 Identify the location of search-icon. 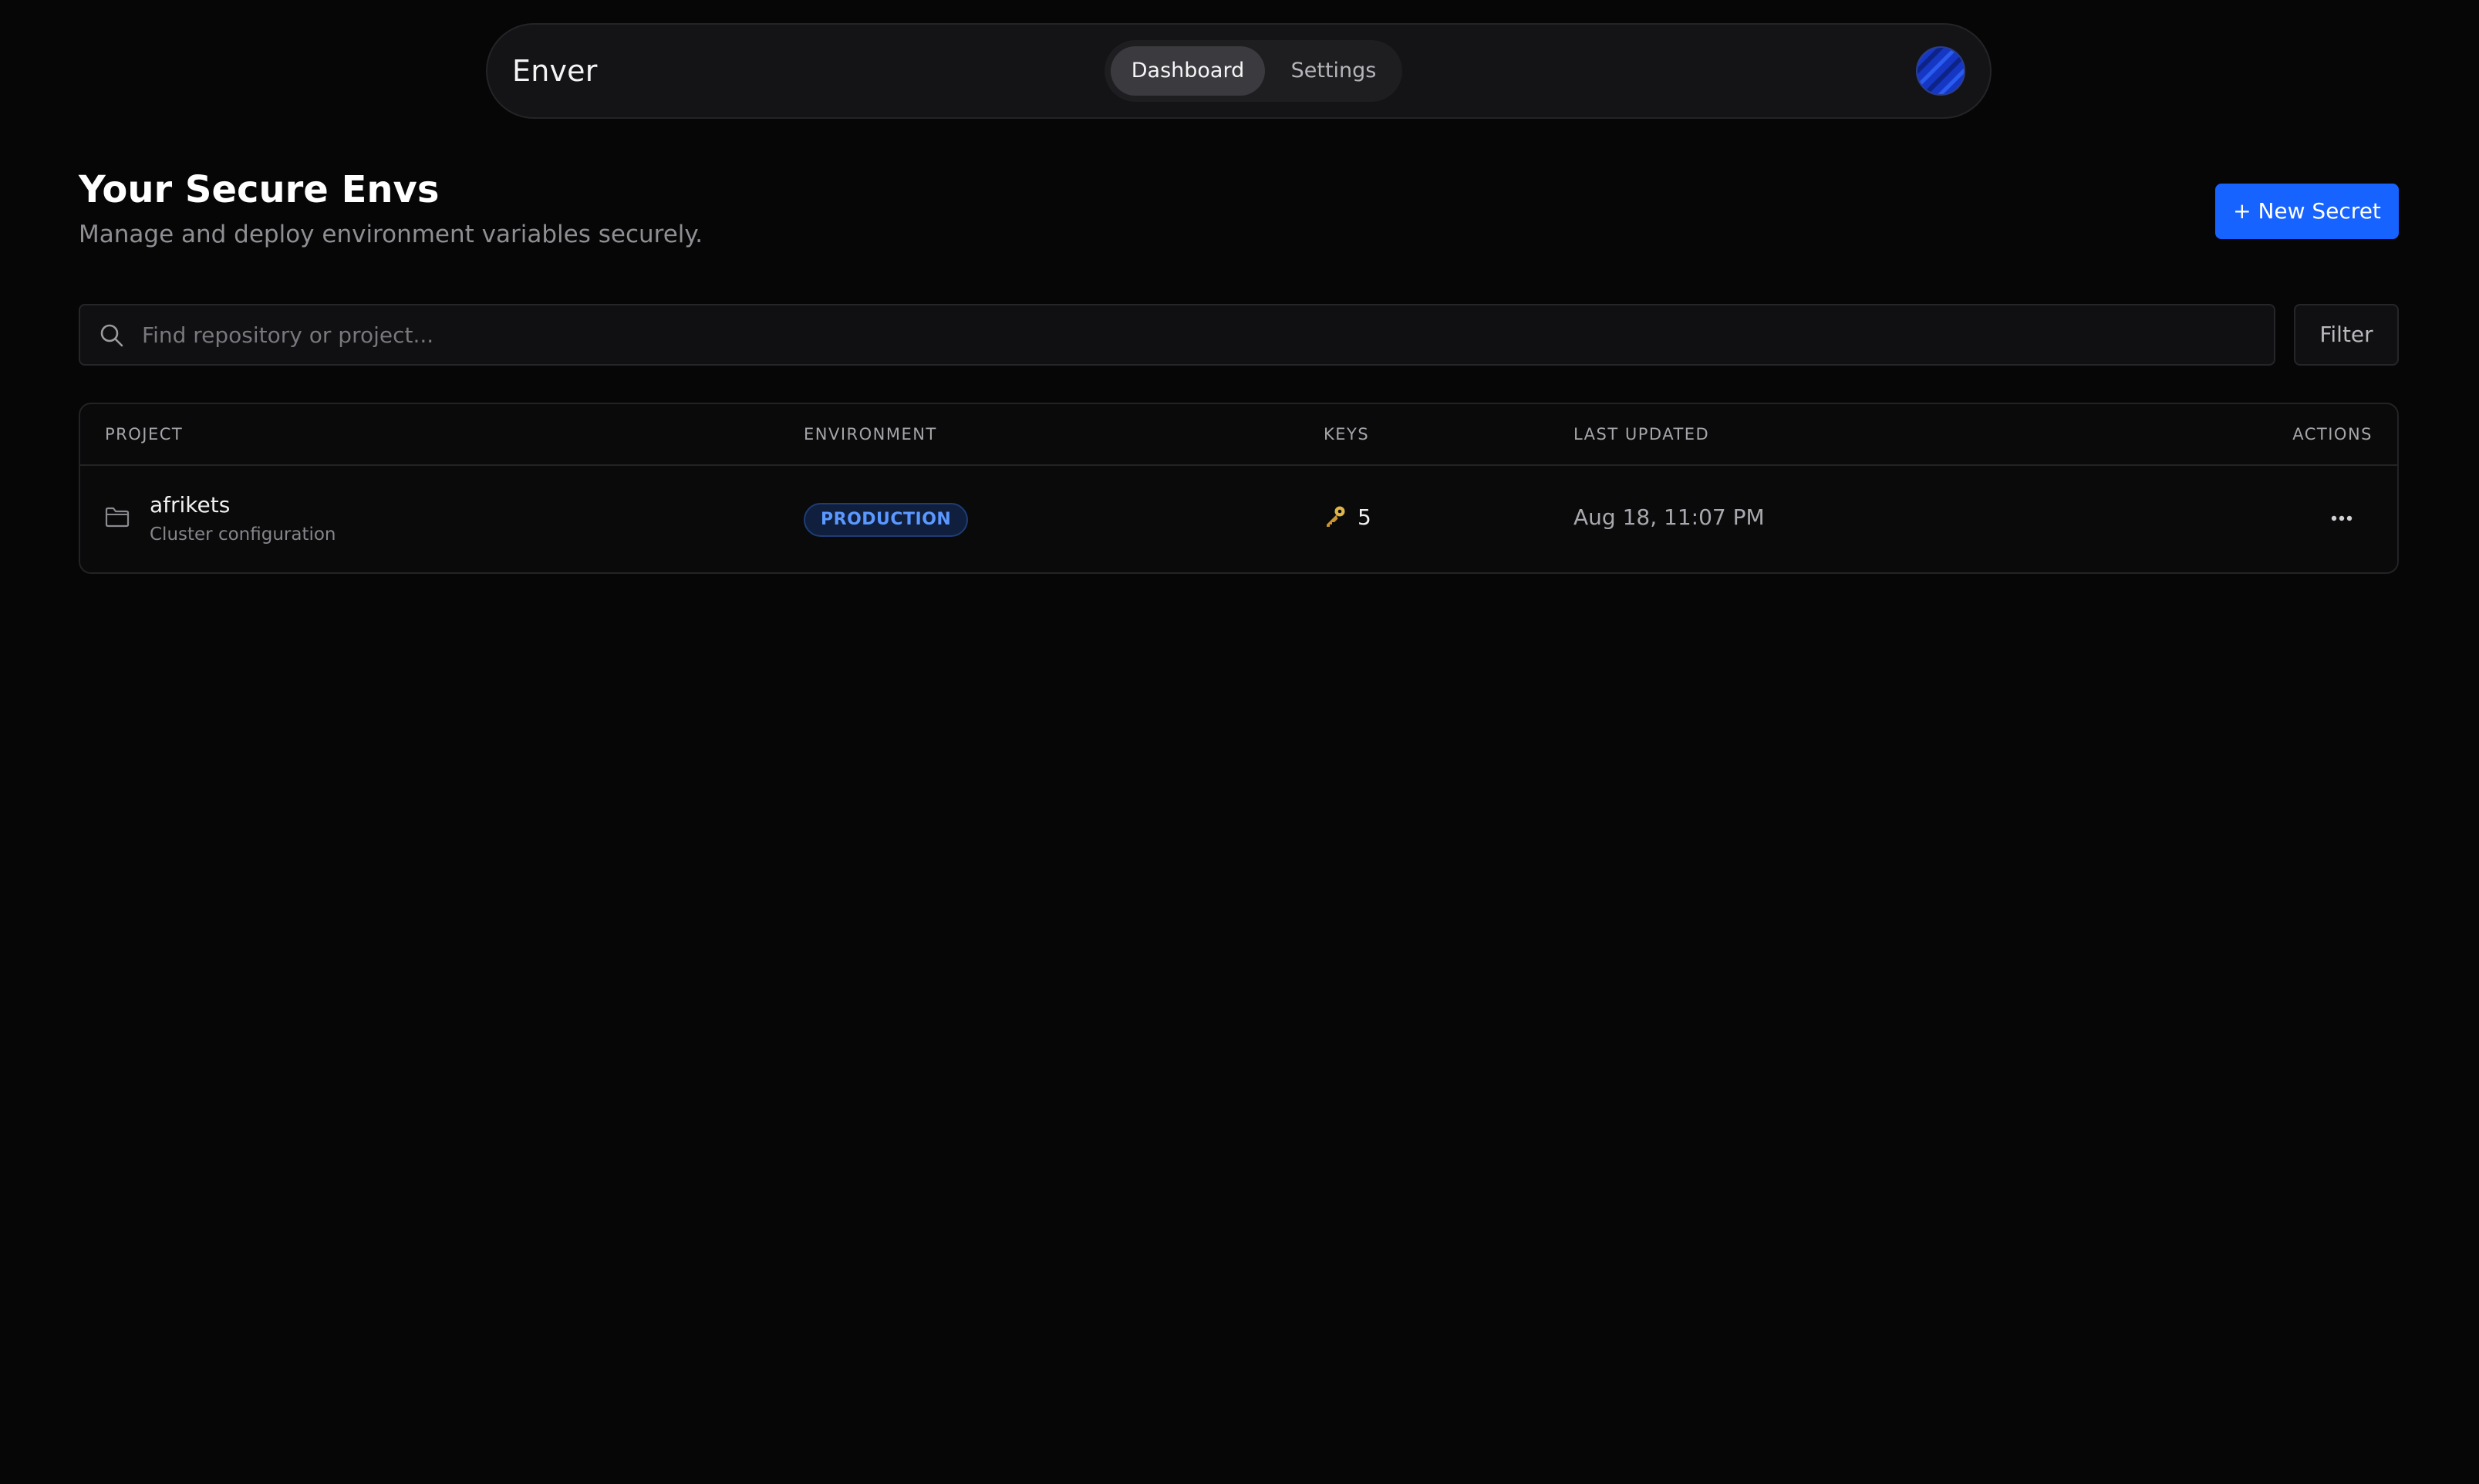
(111, 335).